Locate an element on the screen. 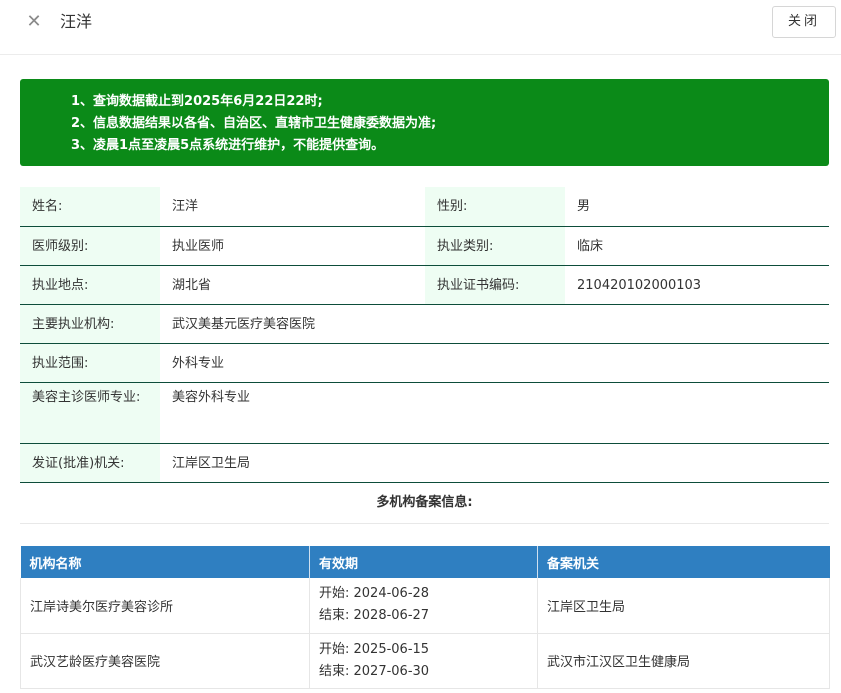  info-row: 医师级别: 执业医师 执业类别: 临床 is located at coordinates (424, 246).